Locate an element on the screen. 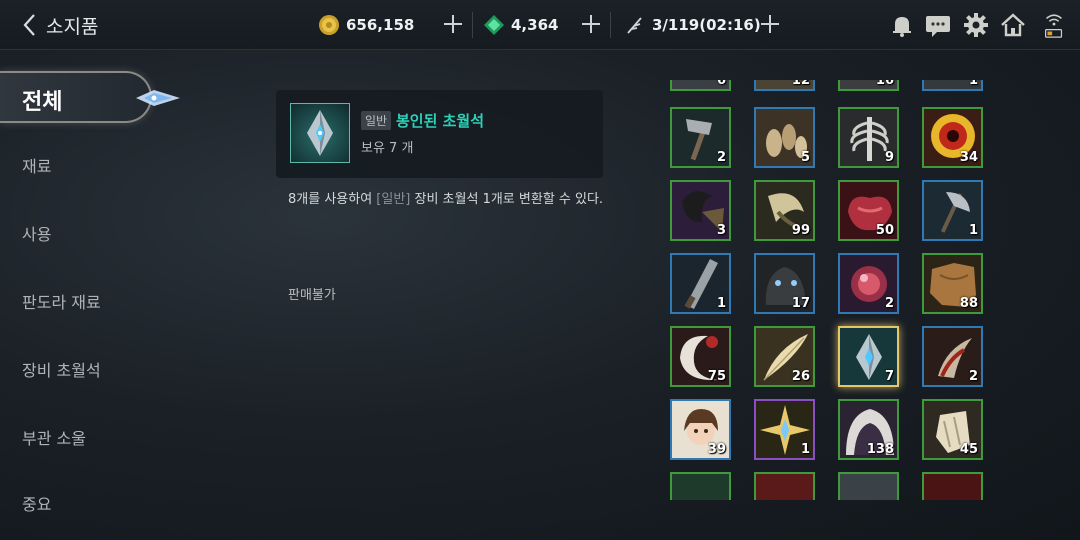  bell-icon is located at coordinates (902, 27).